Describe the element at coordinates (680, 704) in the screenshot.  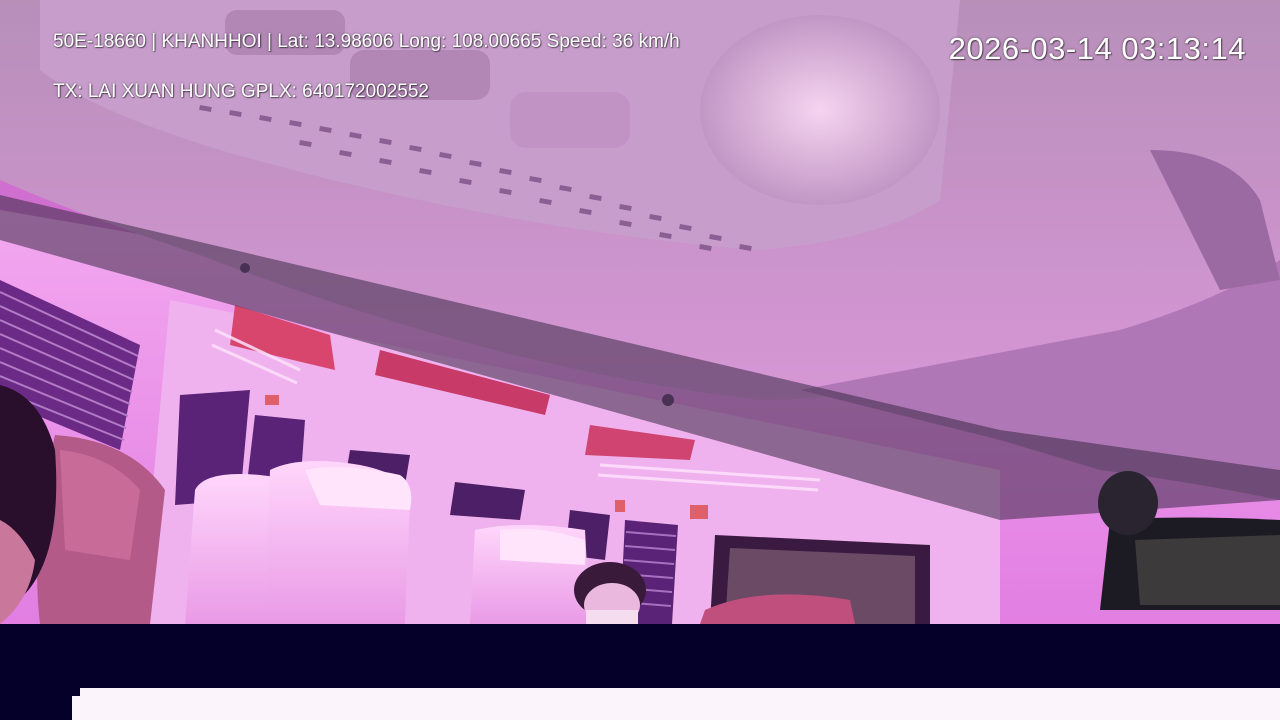
I see `bottom-white-strip` at that location.